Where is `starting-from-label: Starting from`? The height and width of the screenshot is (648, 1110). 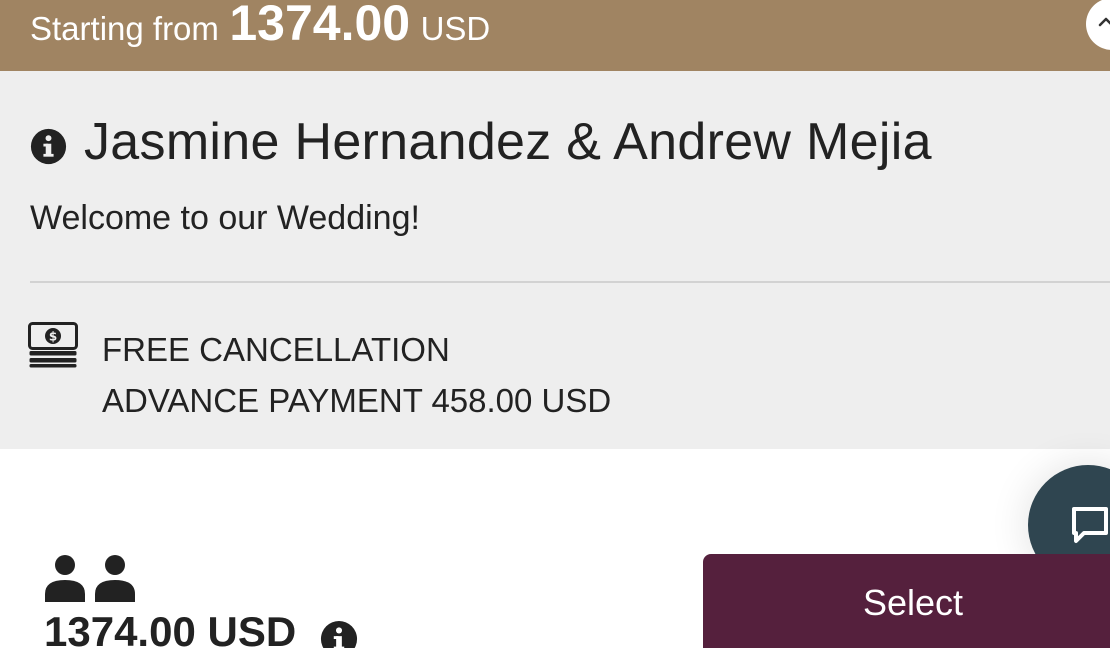 starting-from-label: Starting from is located at coordinates (124, 28).